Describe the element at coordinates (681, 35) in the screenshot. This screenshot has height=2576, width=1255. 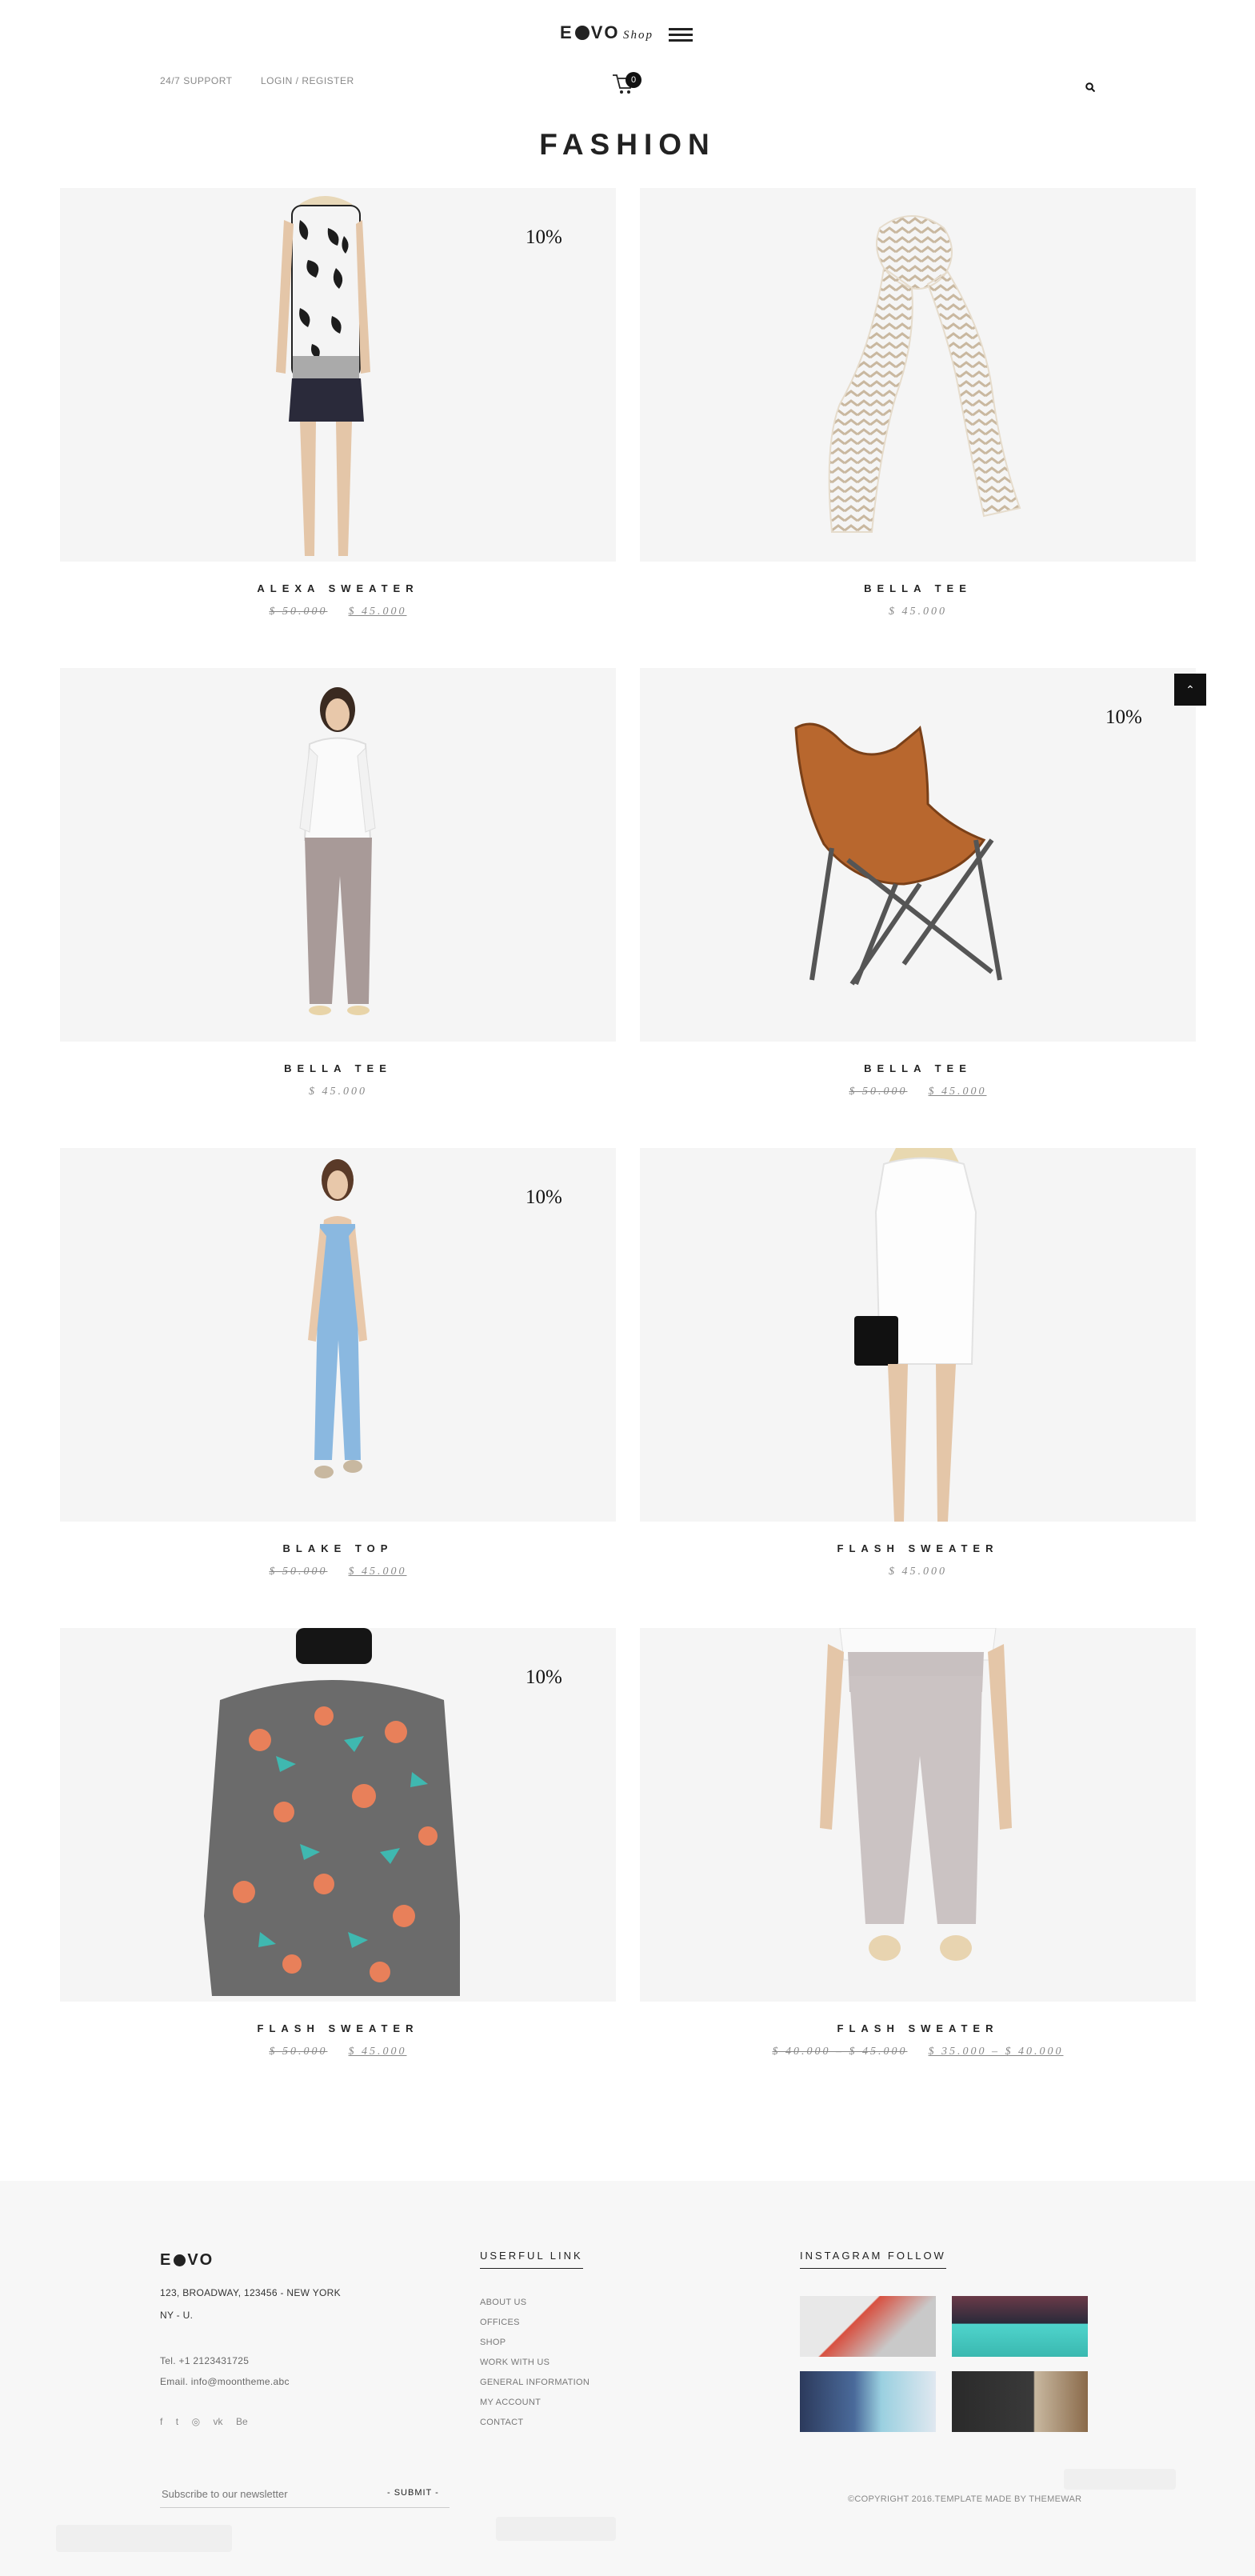
I see `menu-icon` at that location.